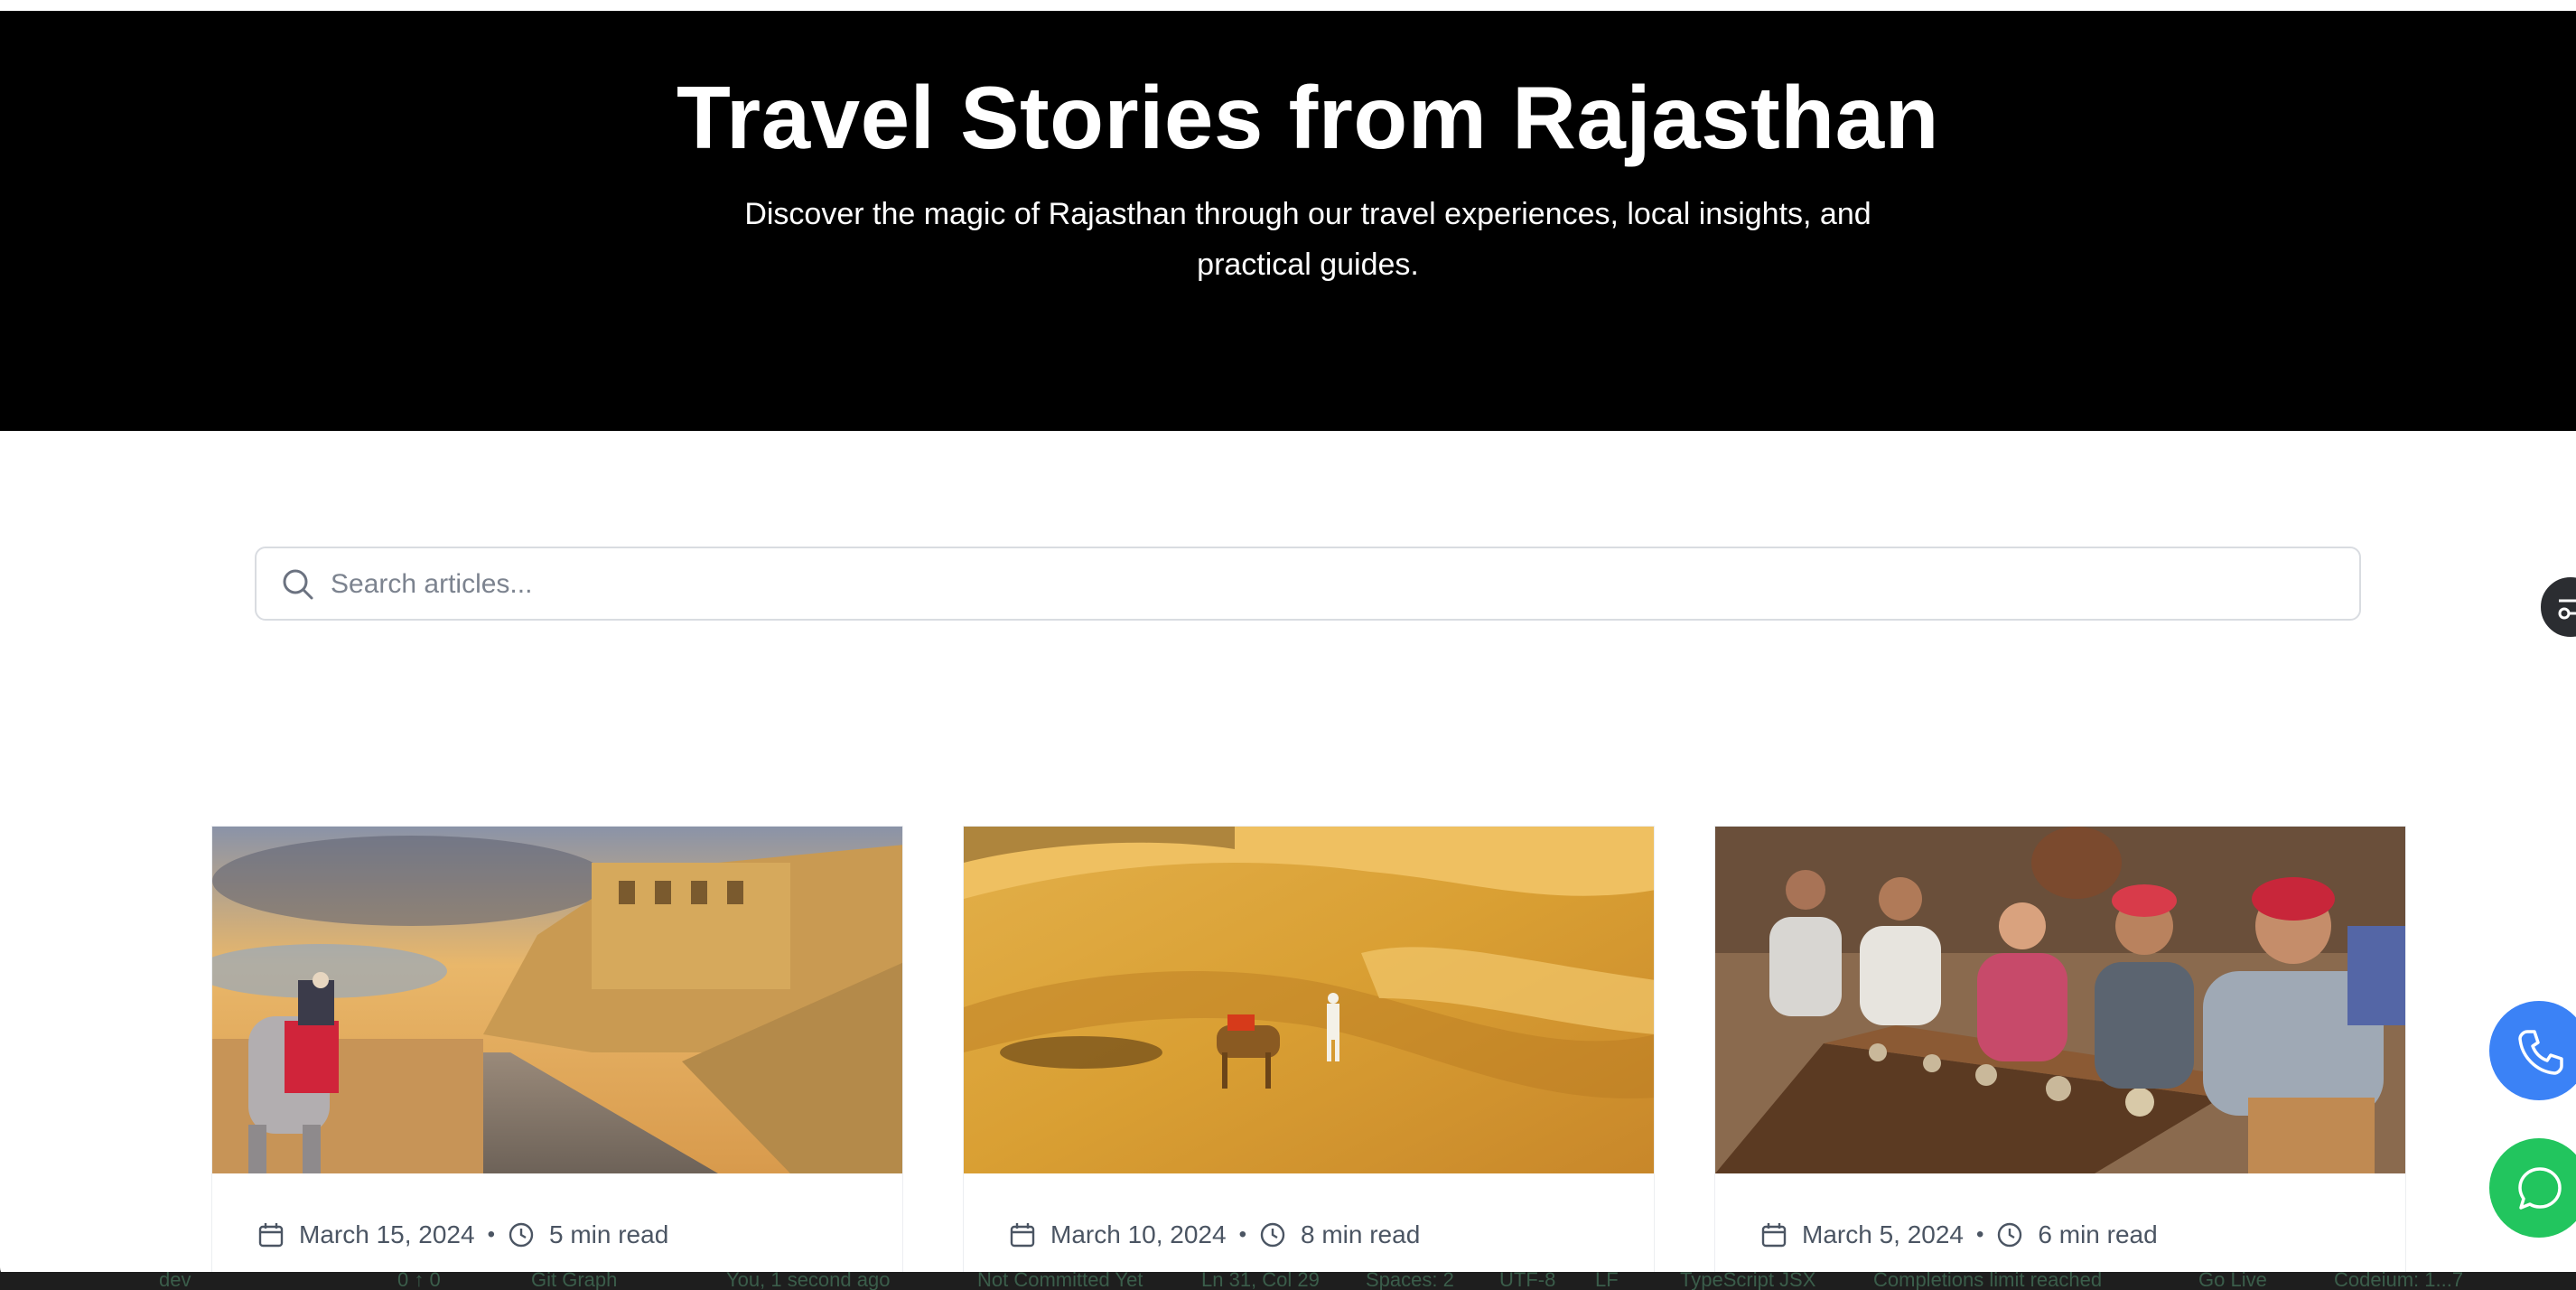 This screenshot has height=1290, width=2576. What do you see at coordinates (1260, 1281) in the screenshot?
I see `status-item: Ln 31, Col 29` at bounding box center [1260, 1281].